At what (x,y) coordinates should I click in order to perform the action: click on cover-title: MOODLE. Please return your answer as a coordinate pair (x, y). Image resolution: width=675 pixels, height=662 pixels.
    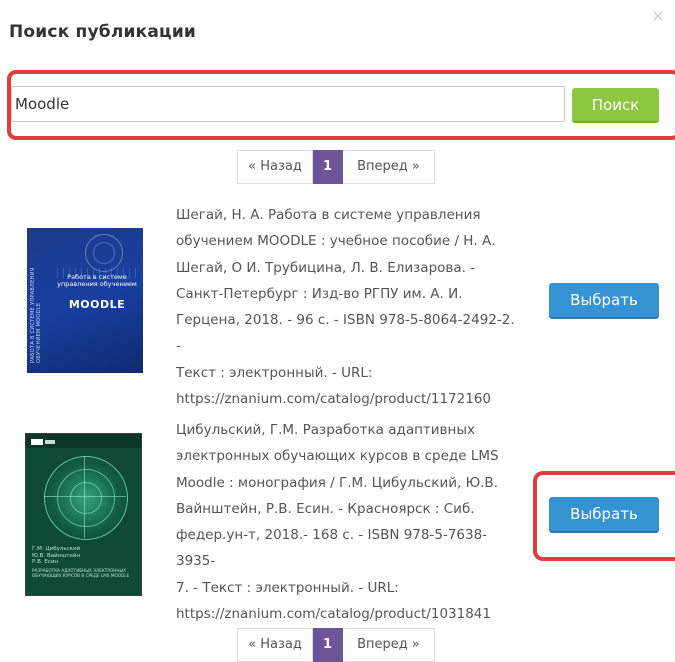
    Looking at the image, I should click on (97, 304).